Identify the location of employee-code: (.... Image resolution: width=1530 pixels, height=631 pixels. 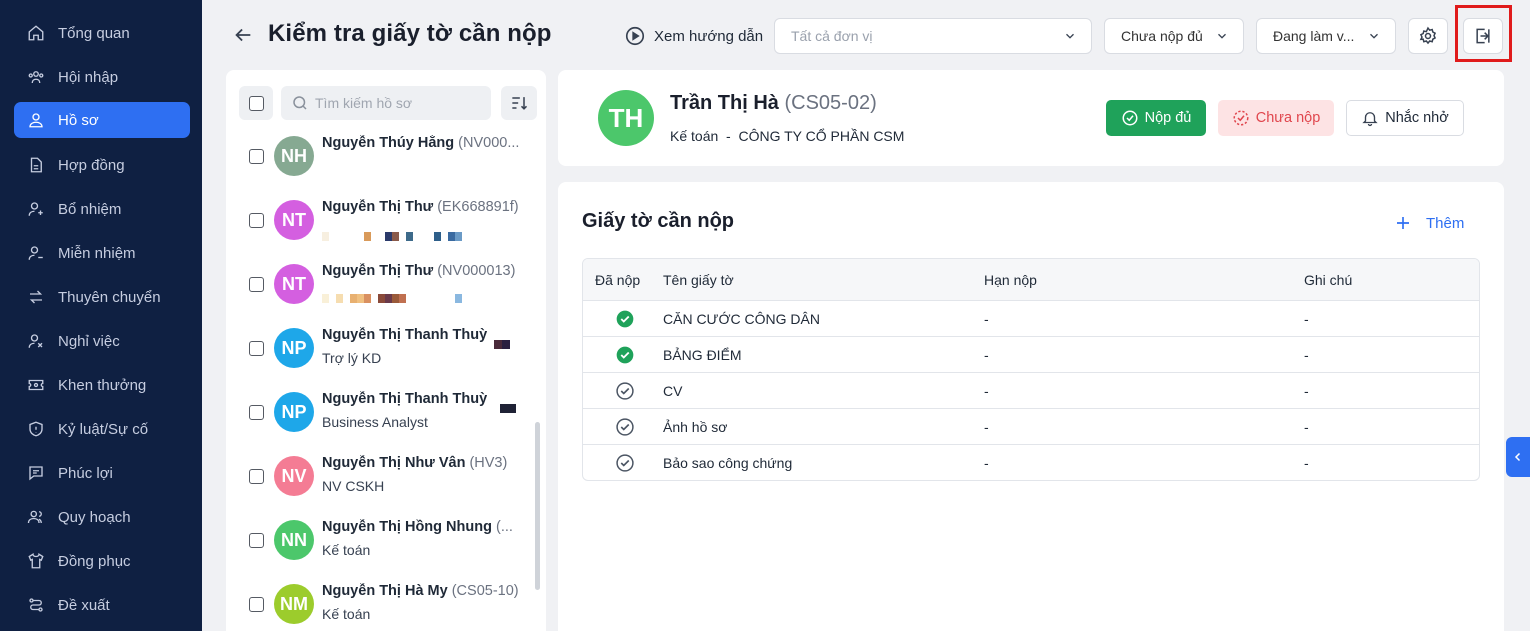
(504, 527).